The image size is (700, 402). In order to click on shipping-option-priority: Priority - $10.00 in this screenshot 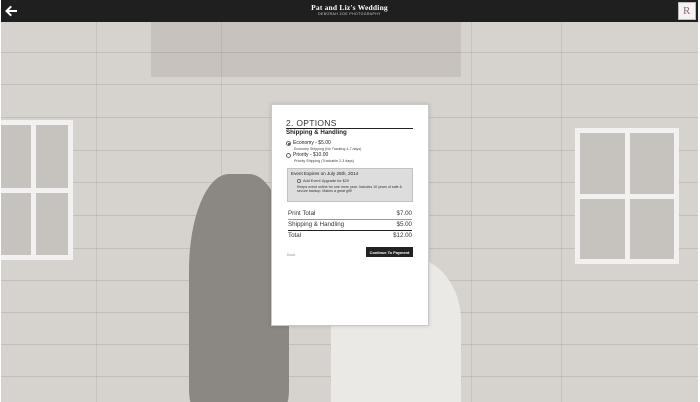, I will do `click(307, 155)`.